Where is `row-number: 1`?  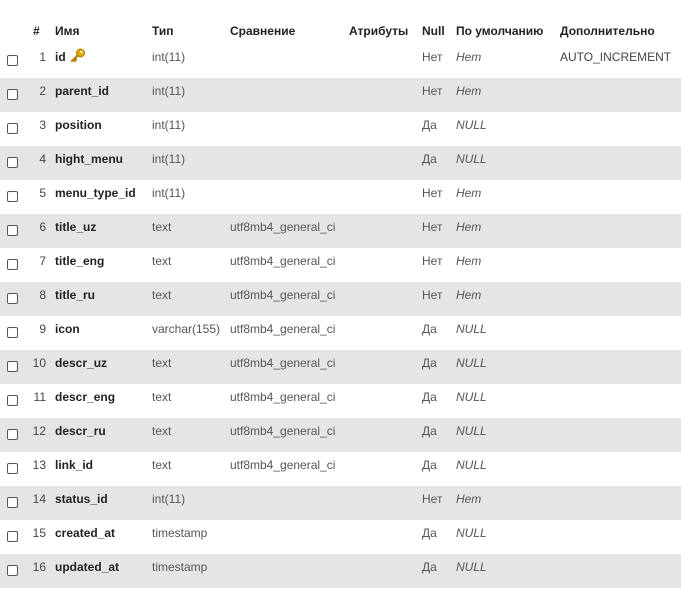
row-number: 1 is located at coordinates (42, 57).